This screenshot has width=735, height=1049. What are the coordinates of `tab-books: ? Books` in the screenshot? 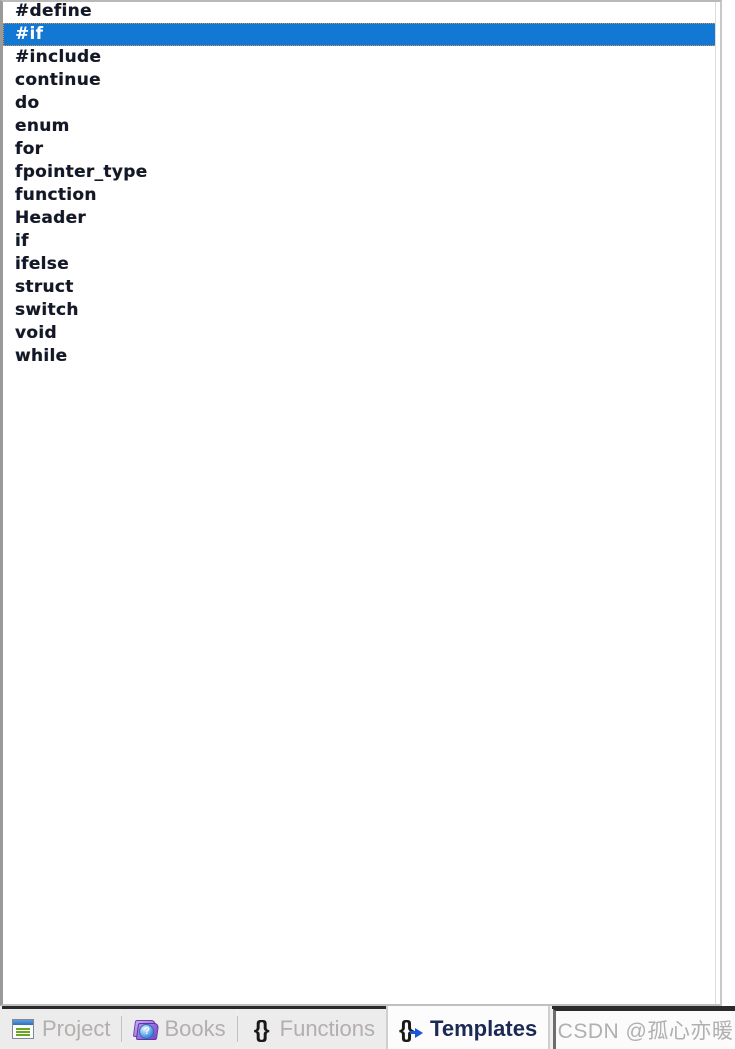 It's located at (179, 1029).